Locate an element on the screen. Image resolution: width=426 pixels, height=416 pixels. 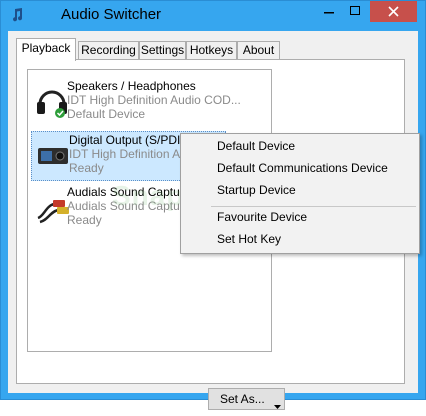
tab-about: About is located at coordinates (258, 50).